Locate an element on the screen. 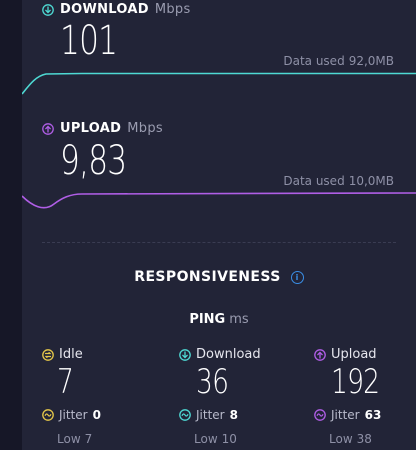 The width and height of the screenshot is (416, 450). ping-download-low-value: 10 is located at coordinates (229, 439).